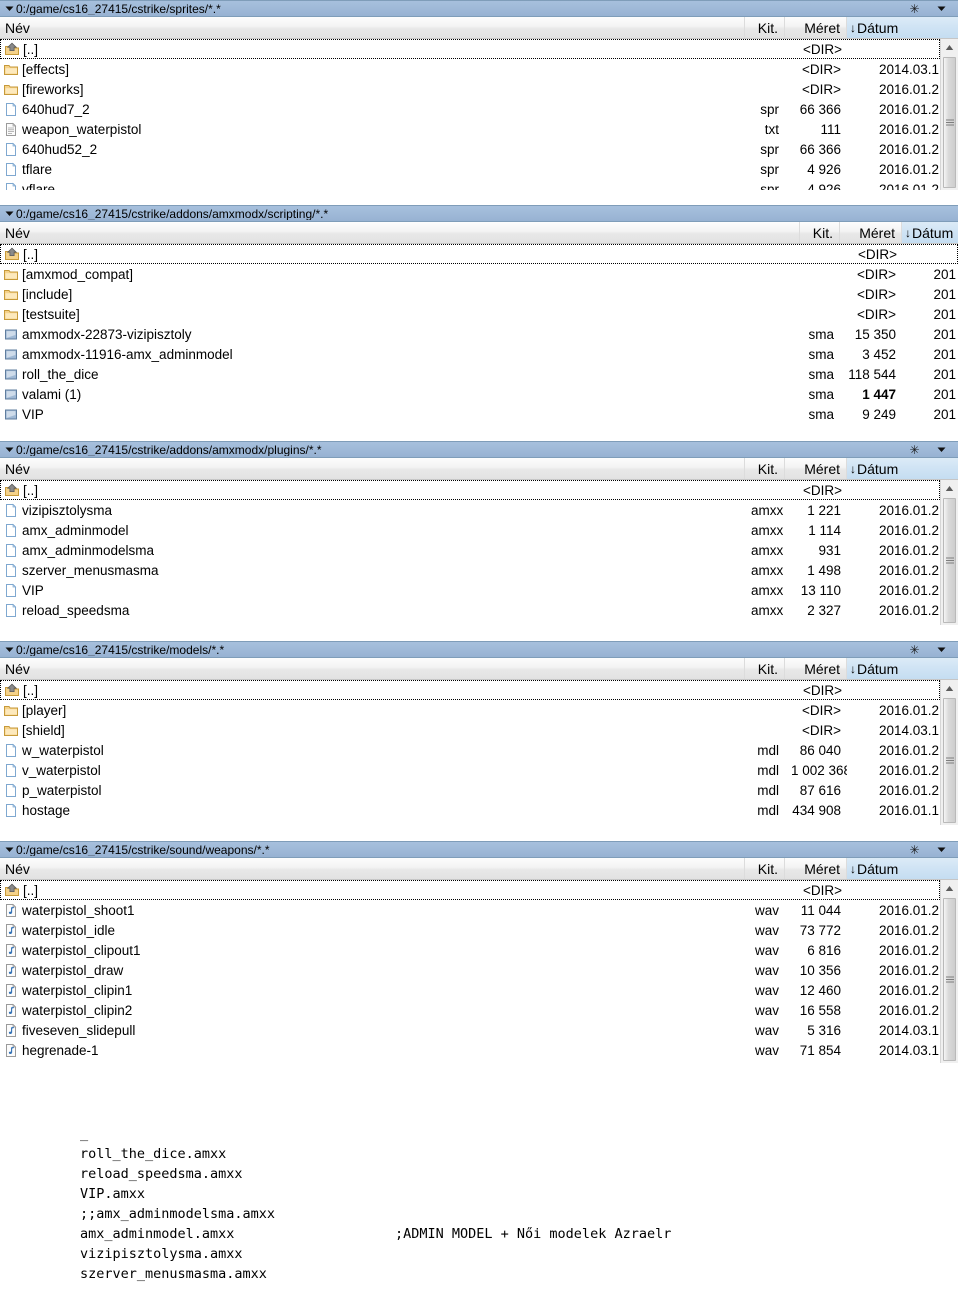 Image resolution: width=958 pixels, height=1290 pixels. What do you see at coordinates (372, 570) in the screenshot?
I see `file-row-name-cell: szerver_menusmasma` at bounding box center [372, 570].